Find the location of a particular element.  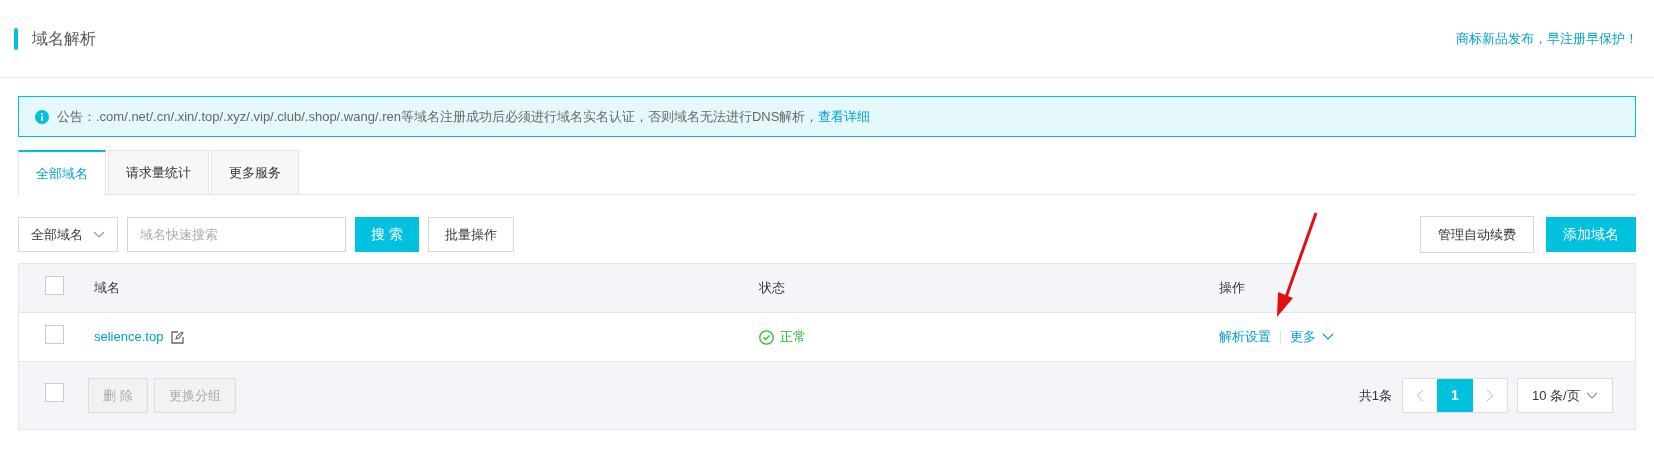

notice-link: 查看详细 is located at coordinates (844, 116).